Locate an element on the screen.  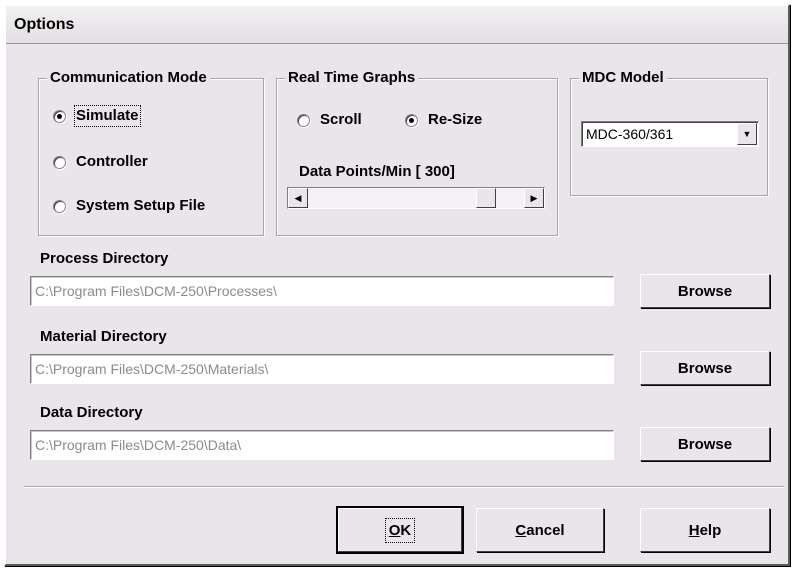
data-directory-value: C:\Program Files\DCM-250\Data\ is located at coordinates (138, 445).